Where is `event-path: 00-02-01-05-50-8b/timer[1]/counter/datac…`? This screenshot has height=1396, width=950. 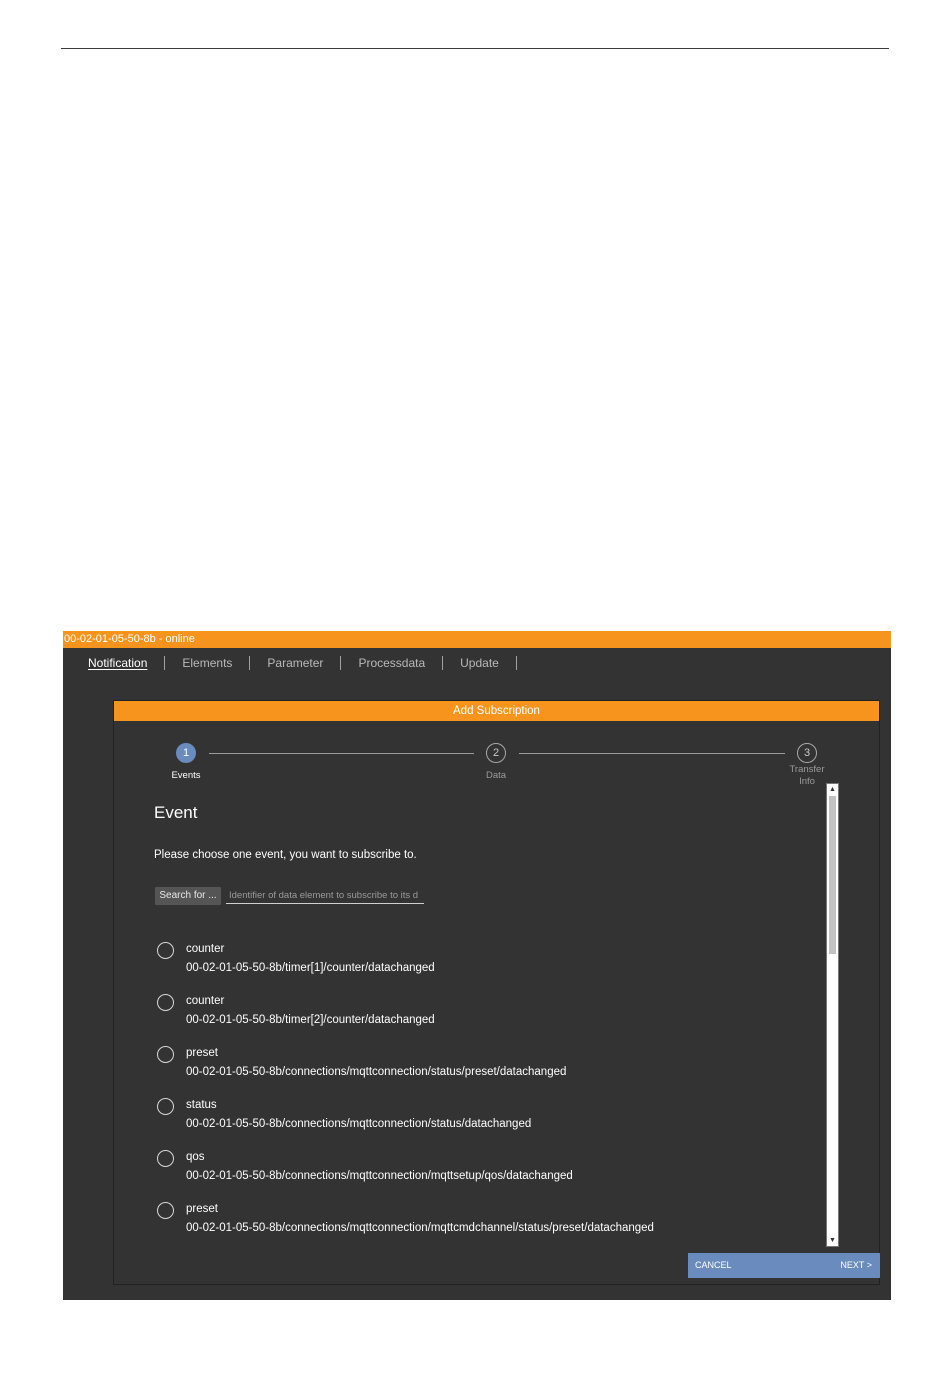 event-path: 00-02-01-05-50-8b/timer[1]/counter/datac… is located at coordinates (310, 968).